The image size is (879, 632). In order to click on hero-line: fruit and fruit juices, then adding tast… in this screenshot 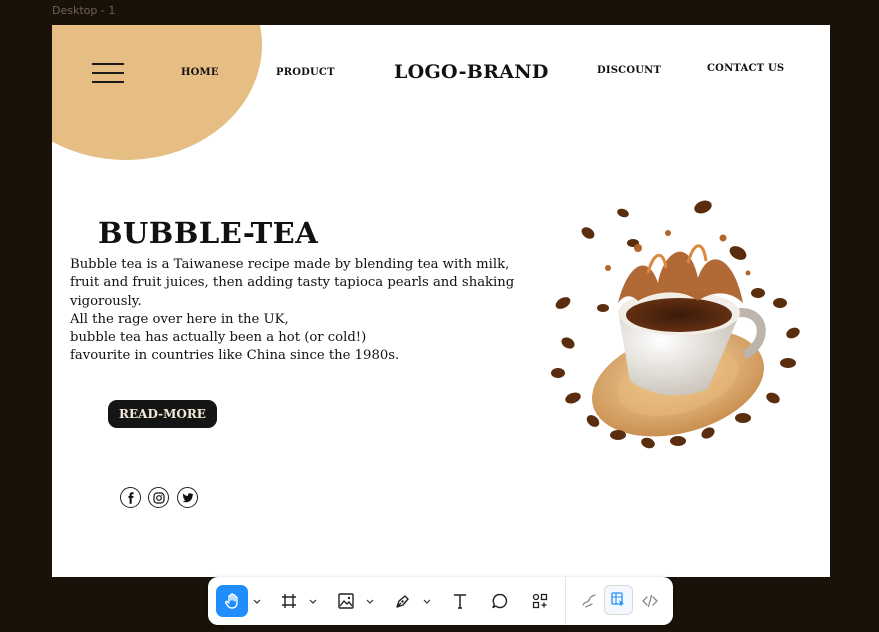, I will do `click(292, 283)`.